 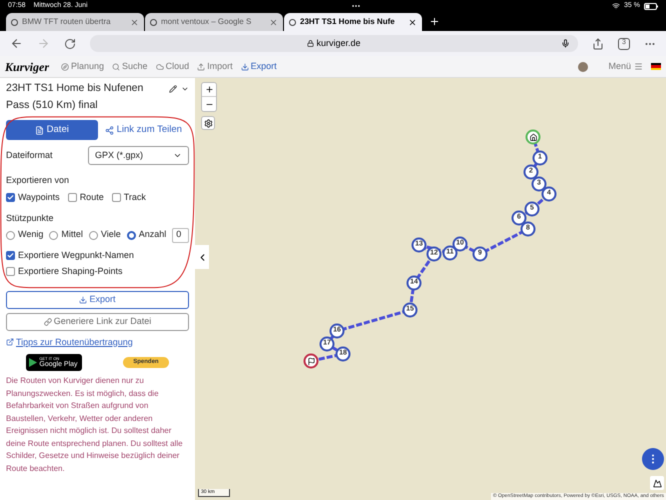 What do you see at coordinates (75, 97) in the screenshot?
I see `route-title: 23HT TS1 Home bis Nufenen Pass (510 Km) final` at bounding box center [75, 97].